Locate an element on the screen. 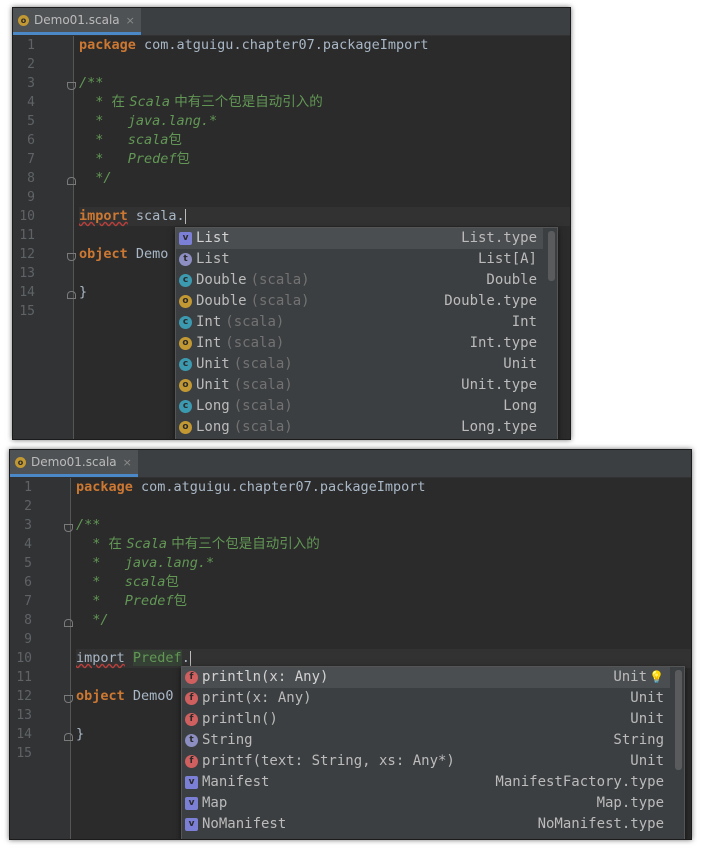 The height and width of the screenshot is (848, 702). doc-comment: */ is located at coordinates (103, 178).